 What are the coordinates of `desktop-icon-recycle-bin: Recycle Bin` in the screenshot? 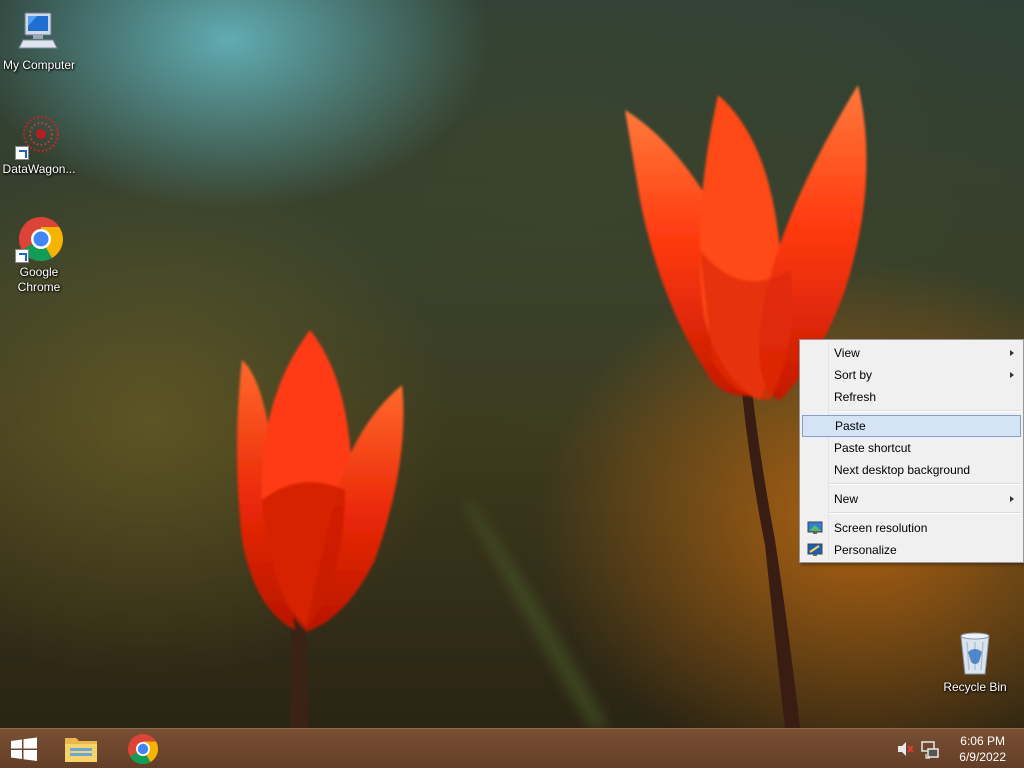 It's located at (975, 662).